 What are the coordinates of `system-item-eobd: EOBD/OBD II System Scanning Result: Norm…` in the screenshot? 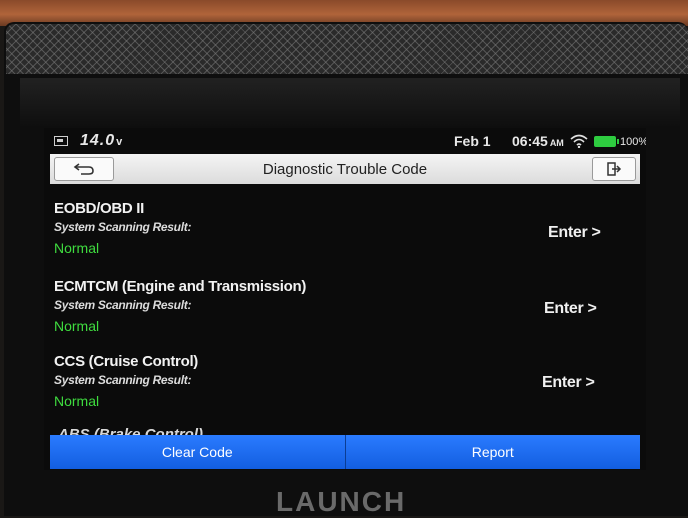 It's located at (344, 228).